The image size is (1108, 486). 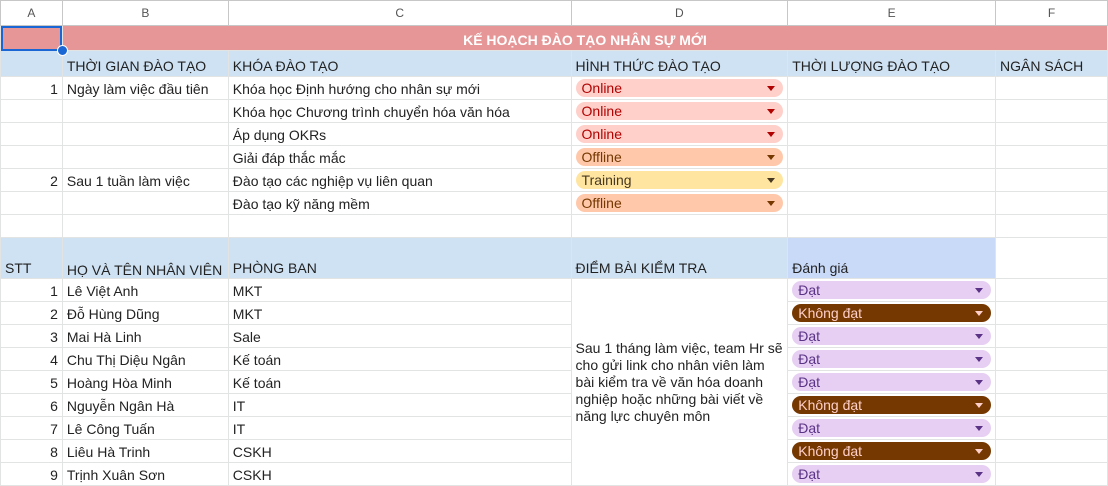 I want to click on plan-course: Khóa học Định hướng cho nhân sự mới, so click(x=399, y=88).